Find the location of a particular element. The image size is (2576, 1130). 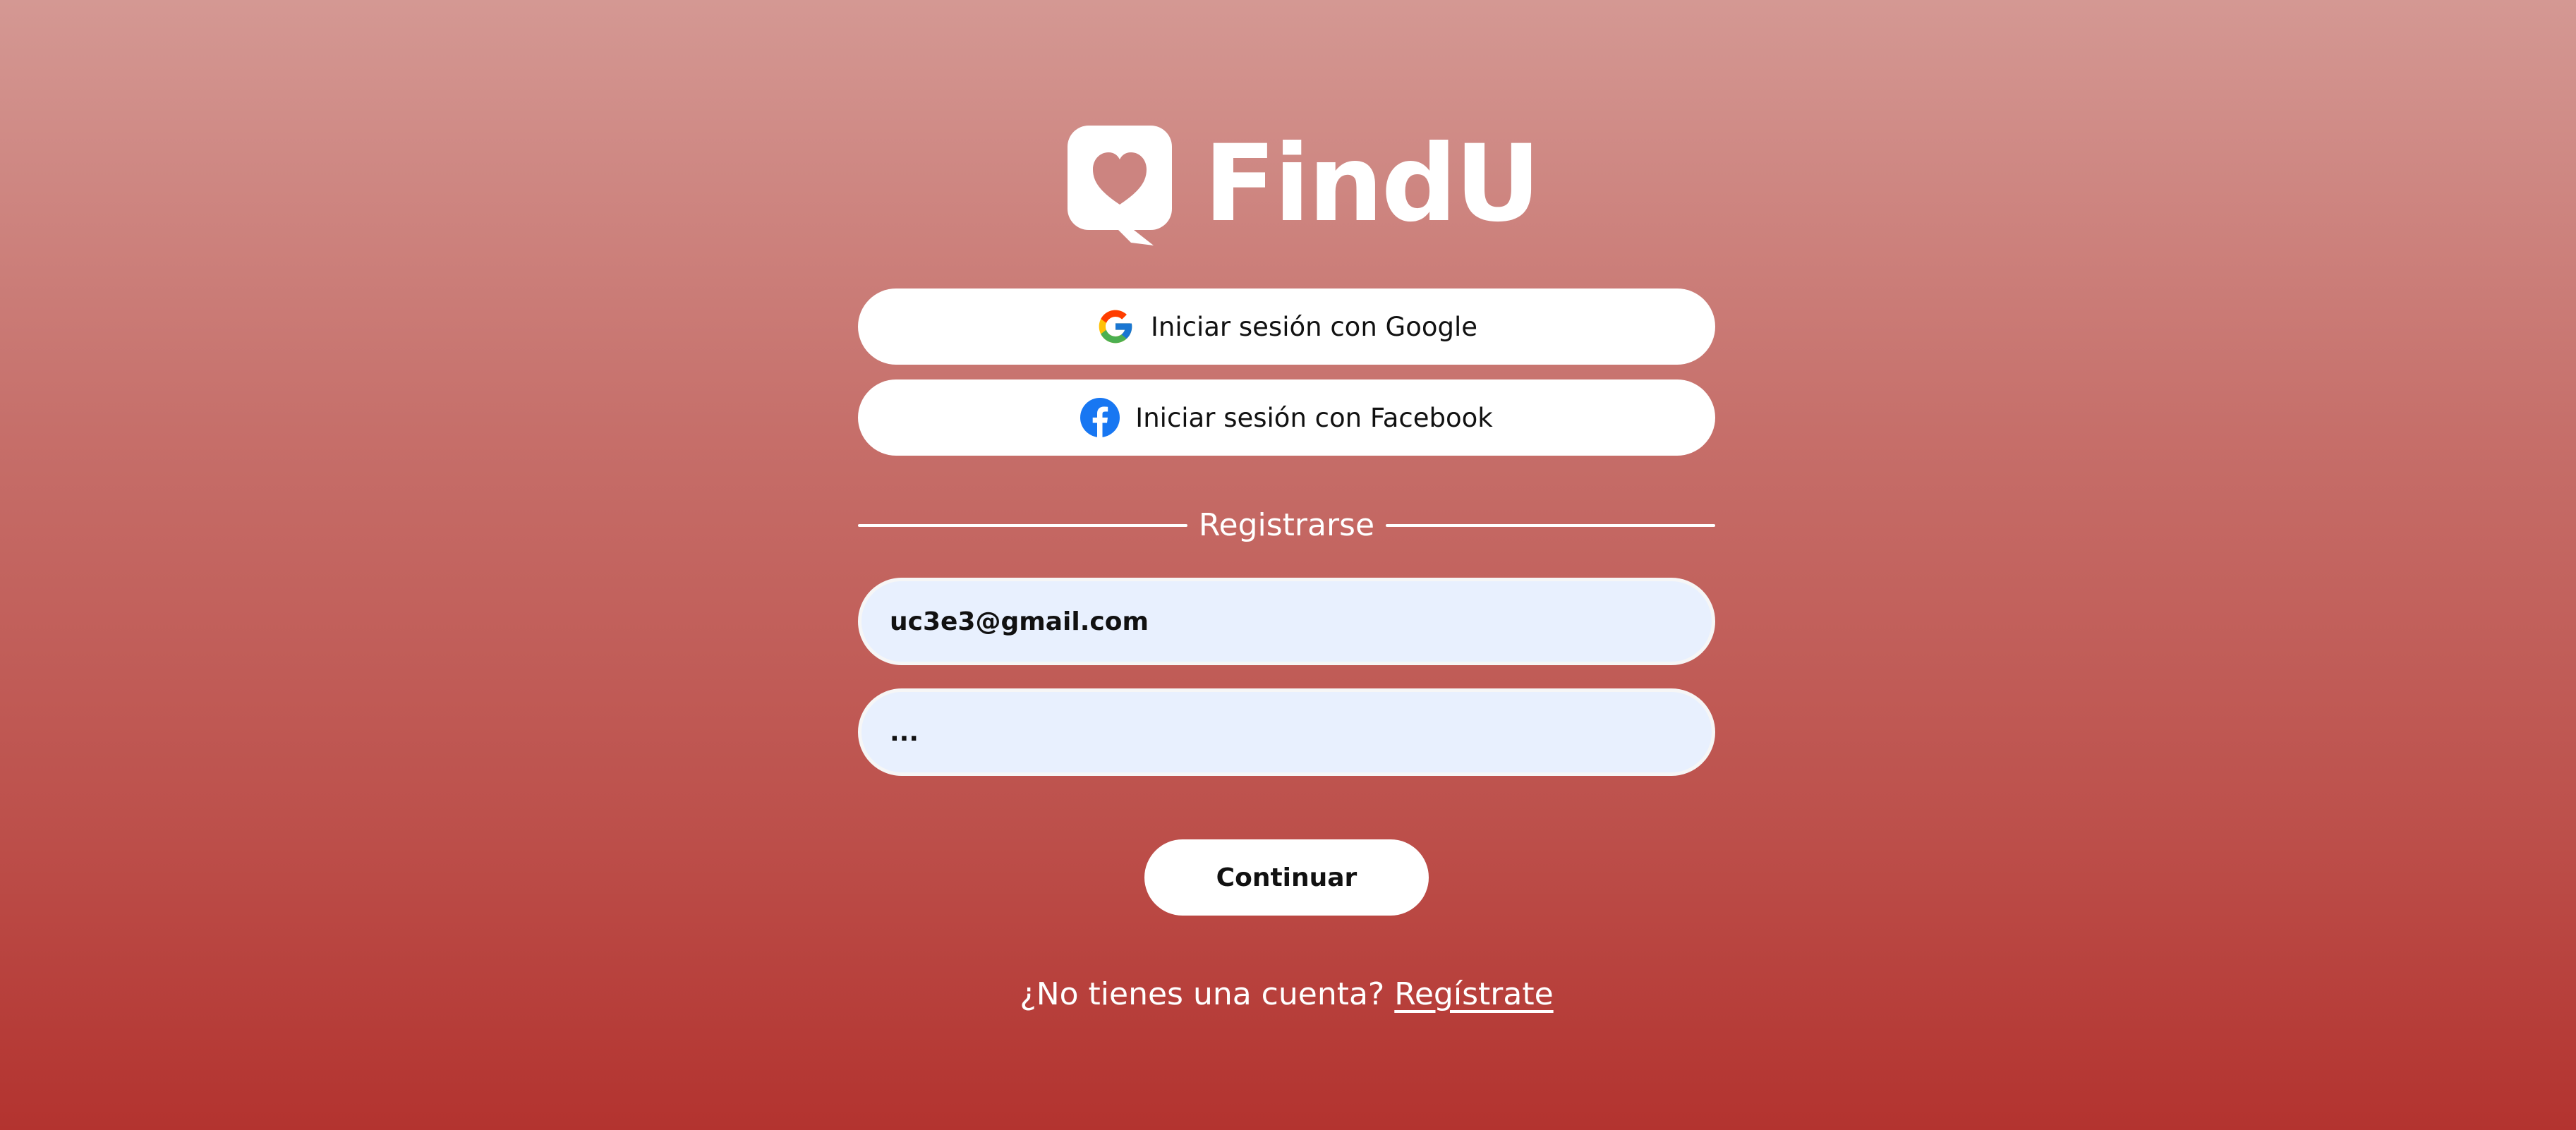

brand-name: FindU is located at coordinates (1372, 184).